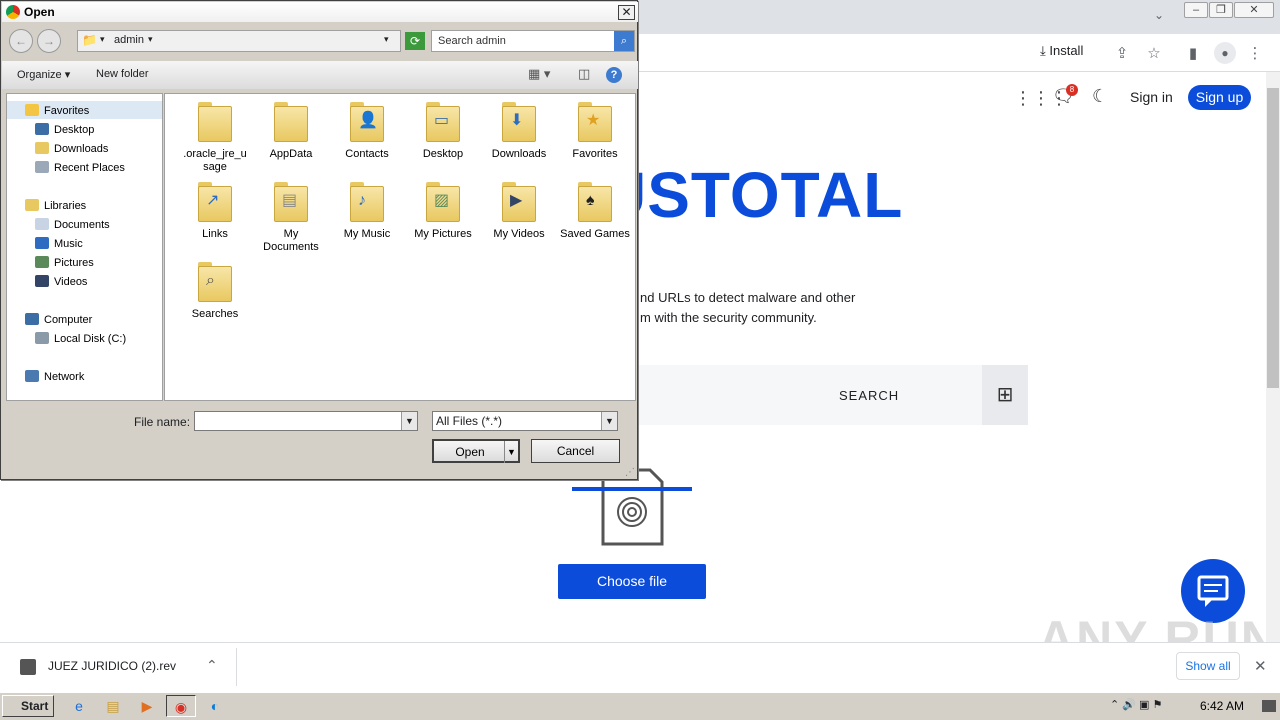 This screenshot has width=1280, height=720. Describe the element at coordinates (129, 40) in the screenshot. I see `breadcrumb-admin: admin` at that location.